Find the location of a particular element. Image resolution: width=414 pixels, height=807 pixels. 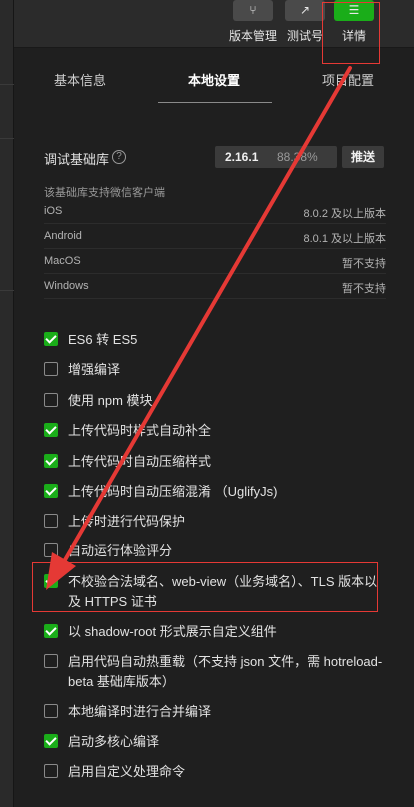

support-row: Windows 暂不支持 is located at coordinates (215, 287).